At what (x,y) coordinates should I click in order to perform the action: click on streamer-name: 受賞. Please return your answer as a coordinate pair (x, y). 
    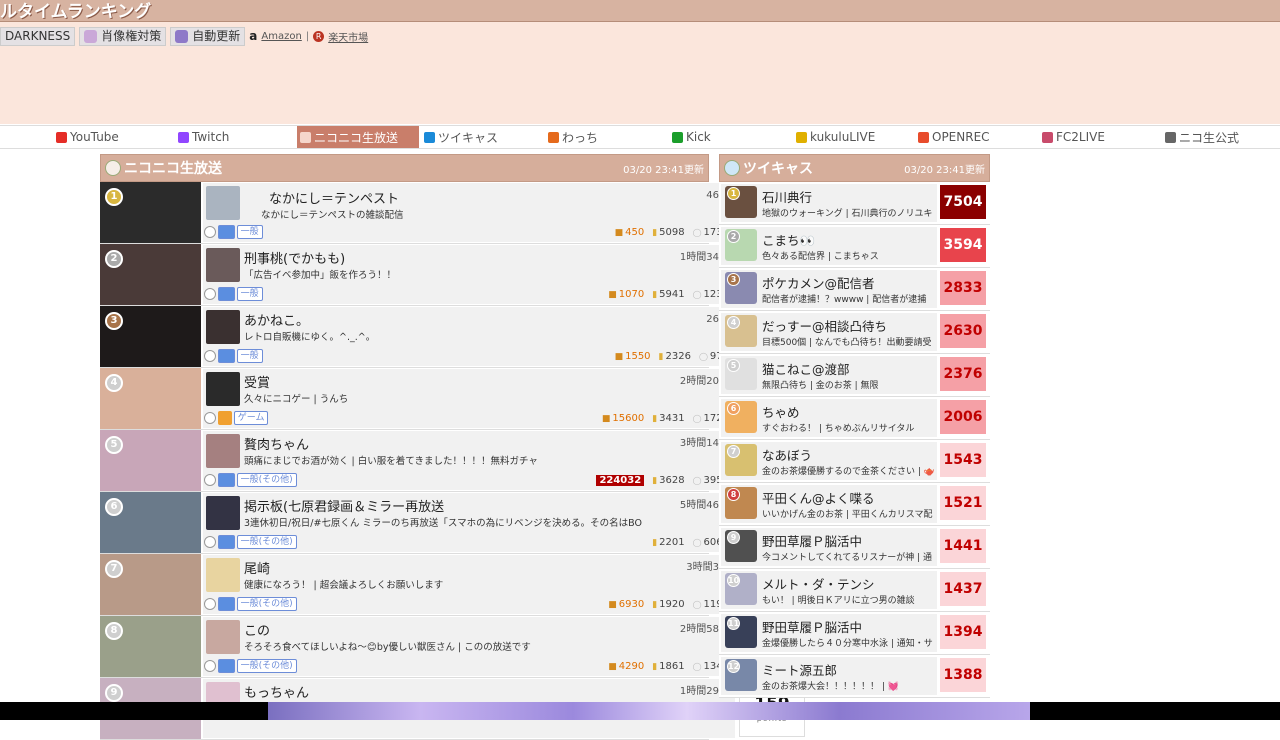
    Looking at the image, I should click on (257, 381).